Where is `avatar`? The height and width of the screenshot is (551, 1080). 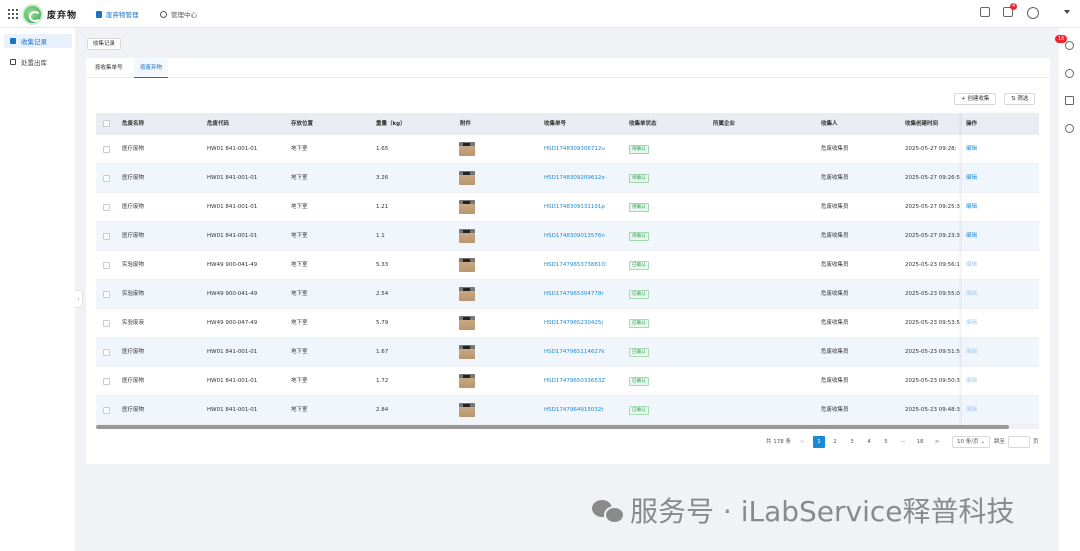
avatar is located at coordinates (1033, 13).